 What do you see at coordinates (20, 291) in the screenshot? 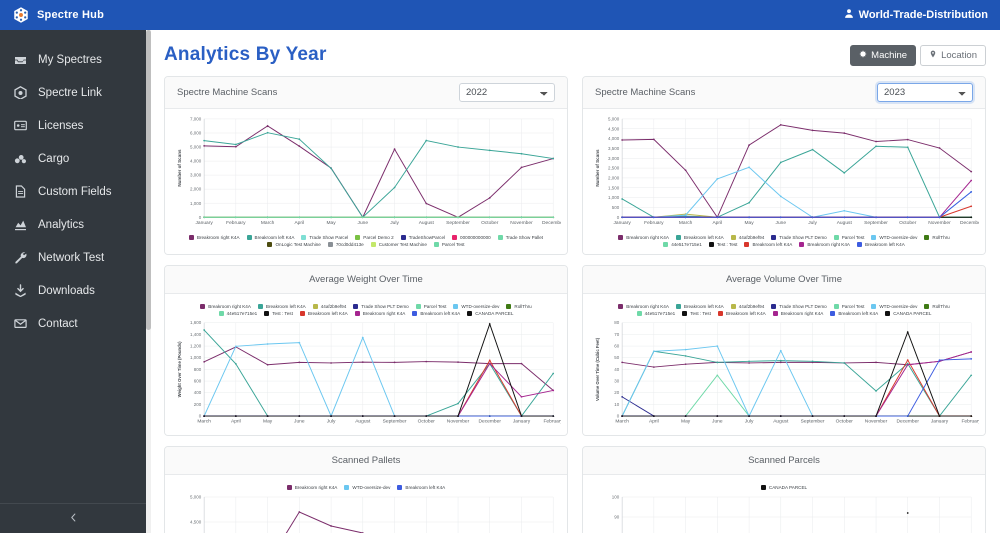
I see `download-icon` at bounding box center [20, 291].